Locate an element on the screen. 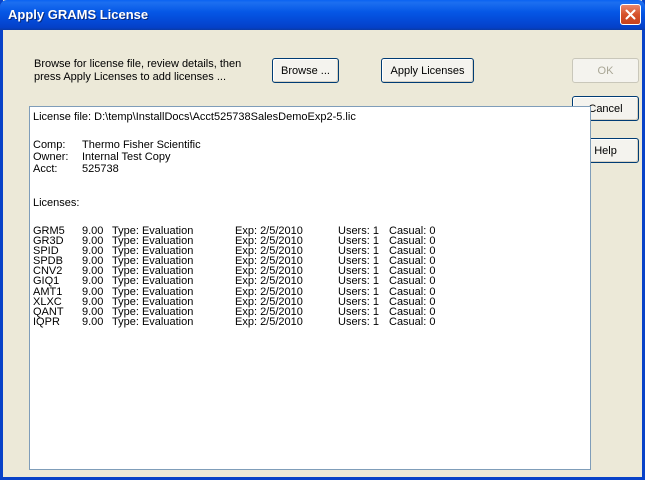 The height and width of the screenshot is (480, 645). acct-label: Acct: is located at coordinates (45, 169).